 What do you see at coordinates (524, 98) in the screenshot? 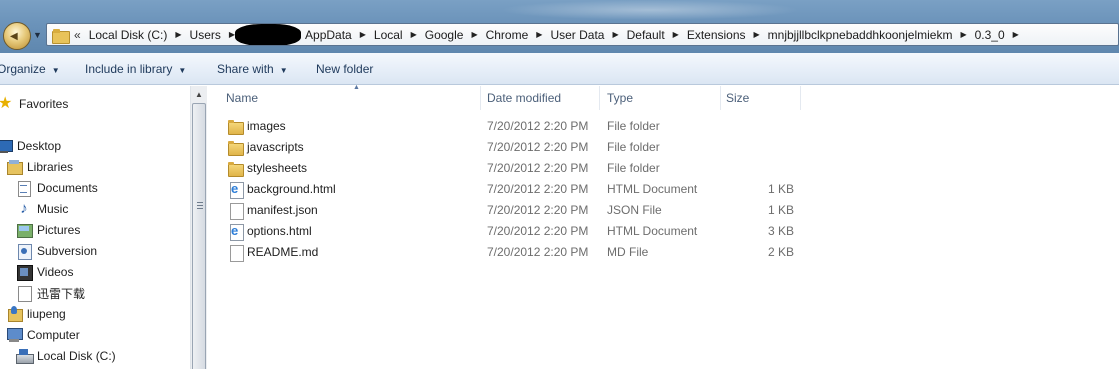
I see `column-header-label: Date modified` at bounding box center [524, 98].